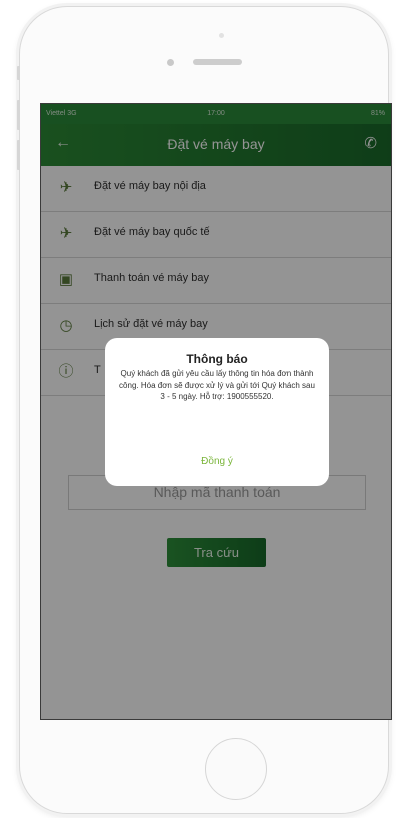  I want to click on camera-lens, so click(170, 62).